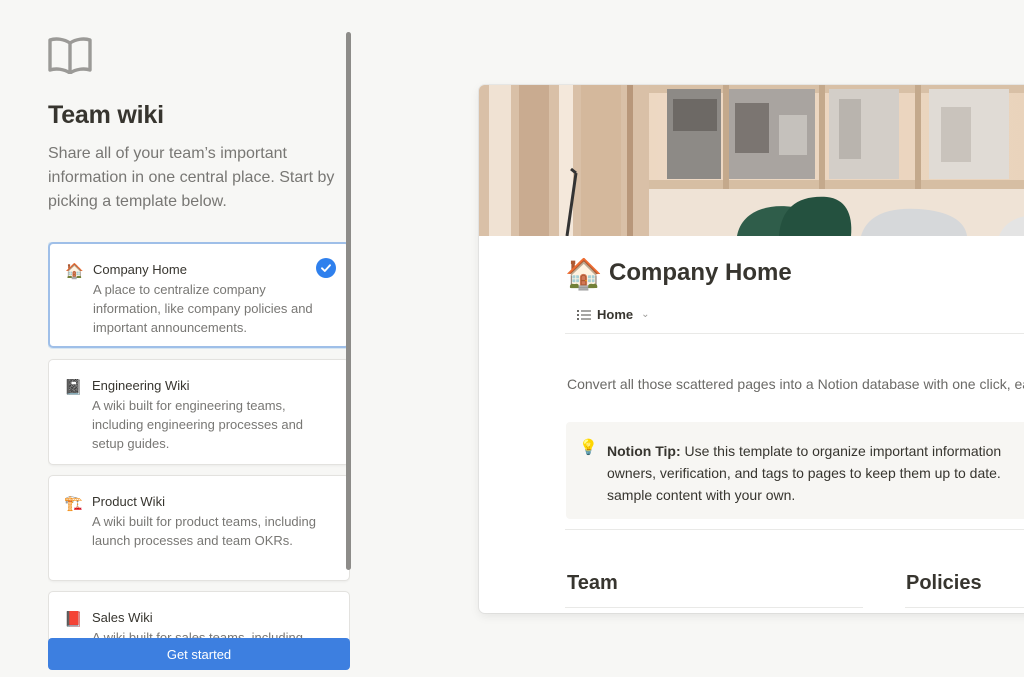 The image size is (1024, 677). I want to click on check-circle-icon, so click(326, 268).